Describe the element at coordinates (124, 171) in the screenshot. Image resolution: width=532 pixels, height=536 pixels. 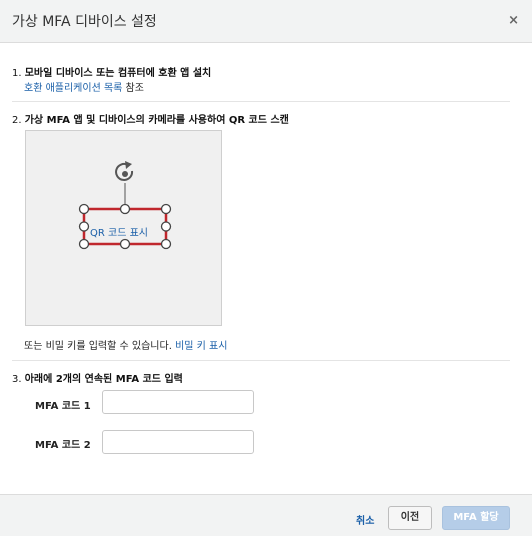
I see `rotate-icon` at that location.